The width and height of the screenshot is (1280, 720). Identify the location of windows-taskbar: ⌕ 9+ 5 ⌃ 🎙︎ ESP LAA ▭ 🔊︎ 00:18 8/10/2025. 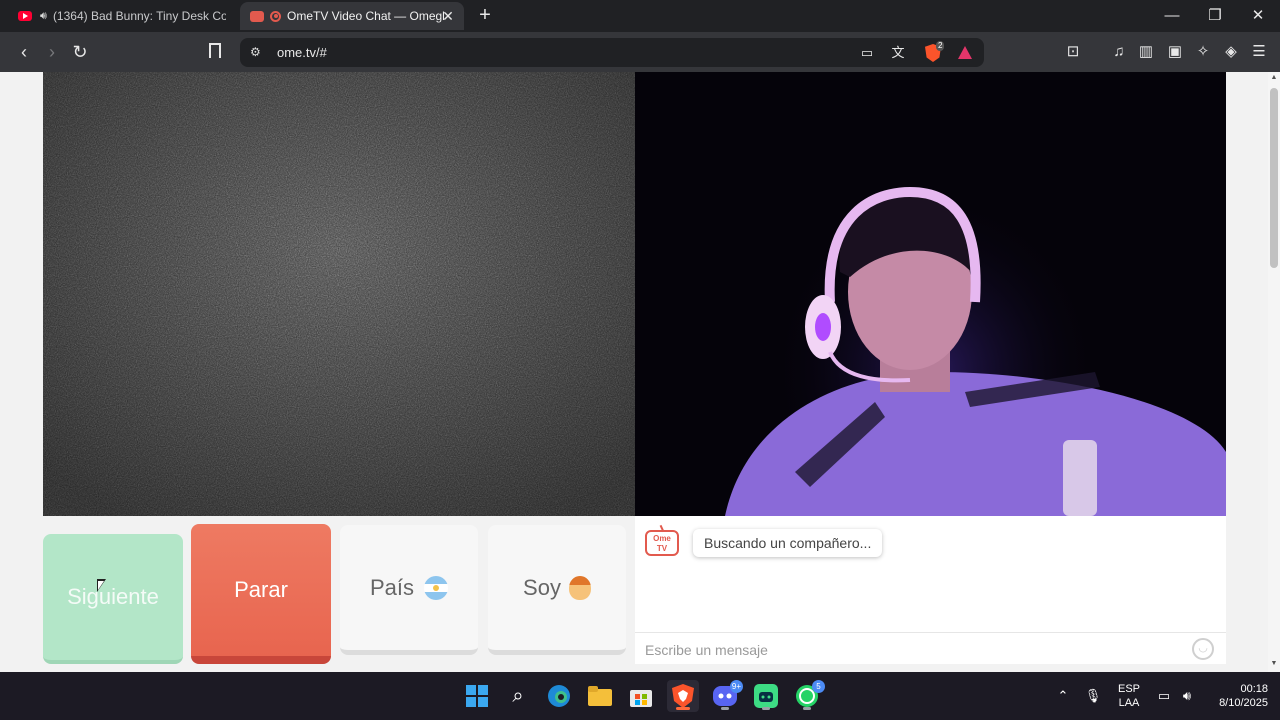
(640, 696).